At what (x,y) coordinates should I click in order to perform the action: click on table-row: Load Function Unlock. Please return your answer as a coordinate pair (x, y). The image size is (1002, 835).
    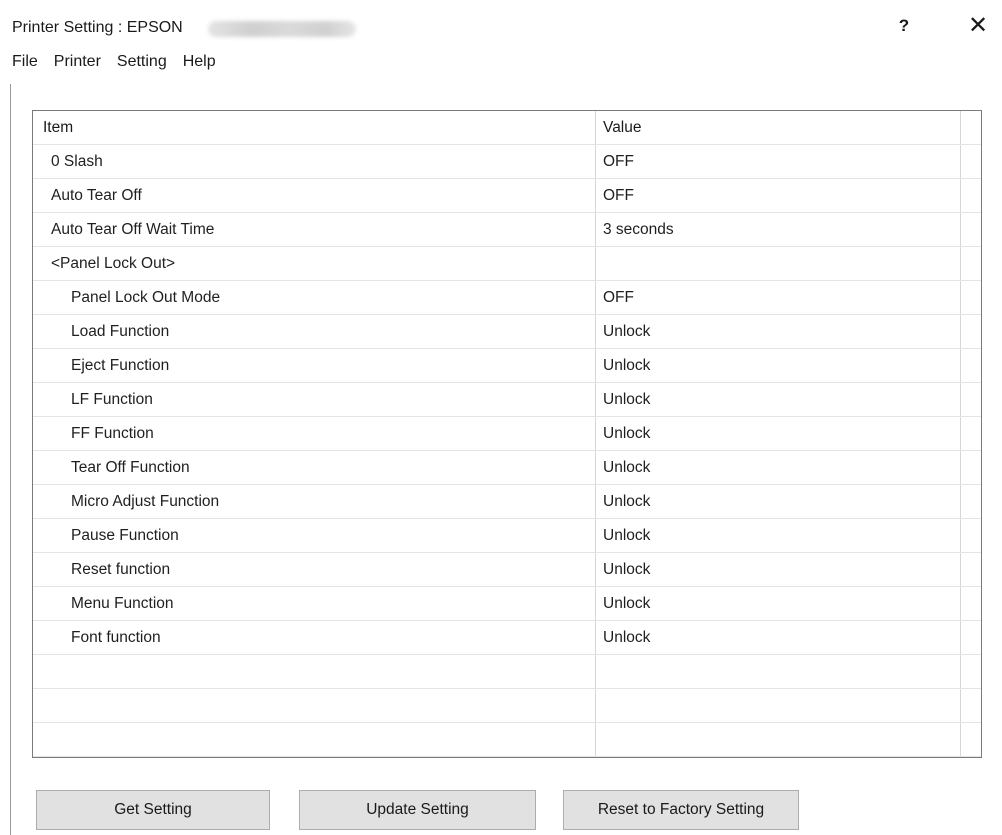
    Looking at the image, I should click on (507, 332).